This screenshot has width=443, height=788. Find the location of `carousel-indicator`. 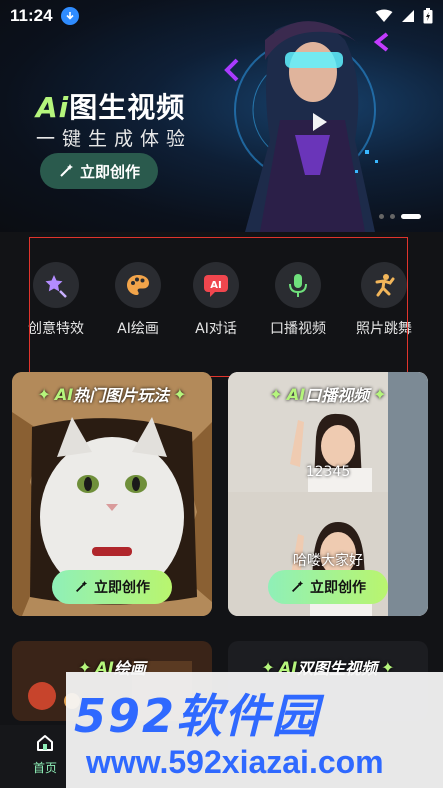

carousel-indicator is located at coordinates (400, 216).